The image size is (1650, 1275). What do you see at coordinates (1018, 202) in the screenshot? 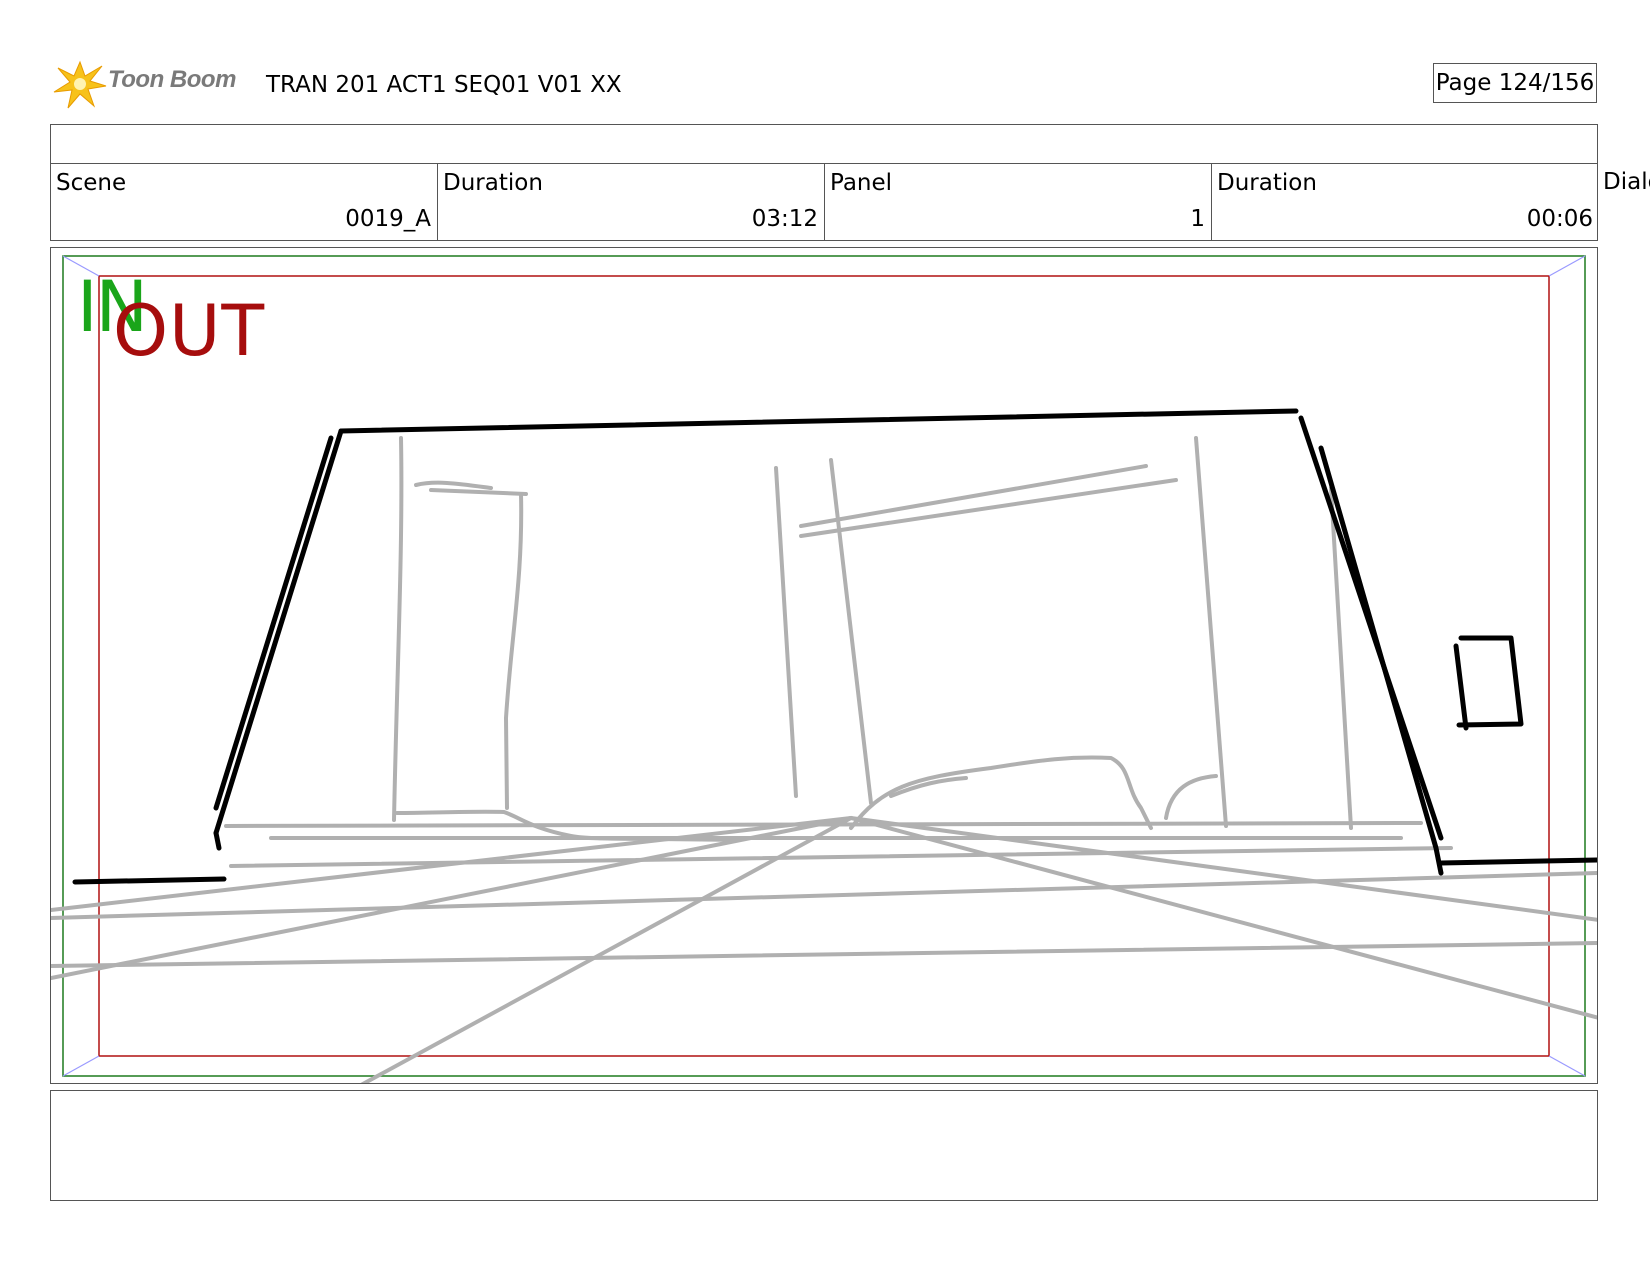
I see `panel-cell: Panel 1` at bounding box center [1018, 202].